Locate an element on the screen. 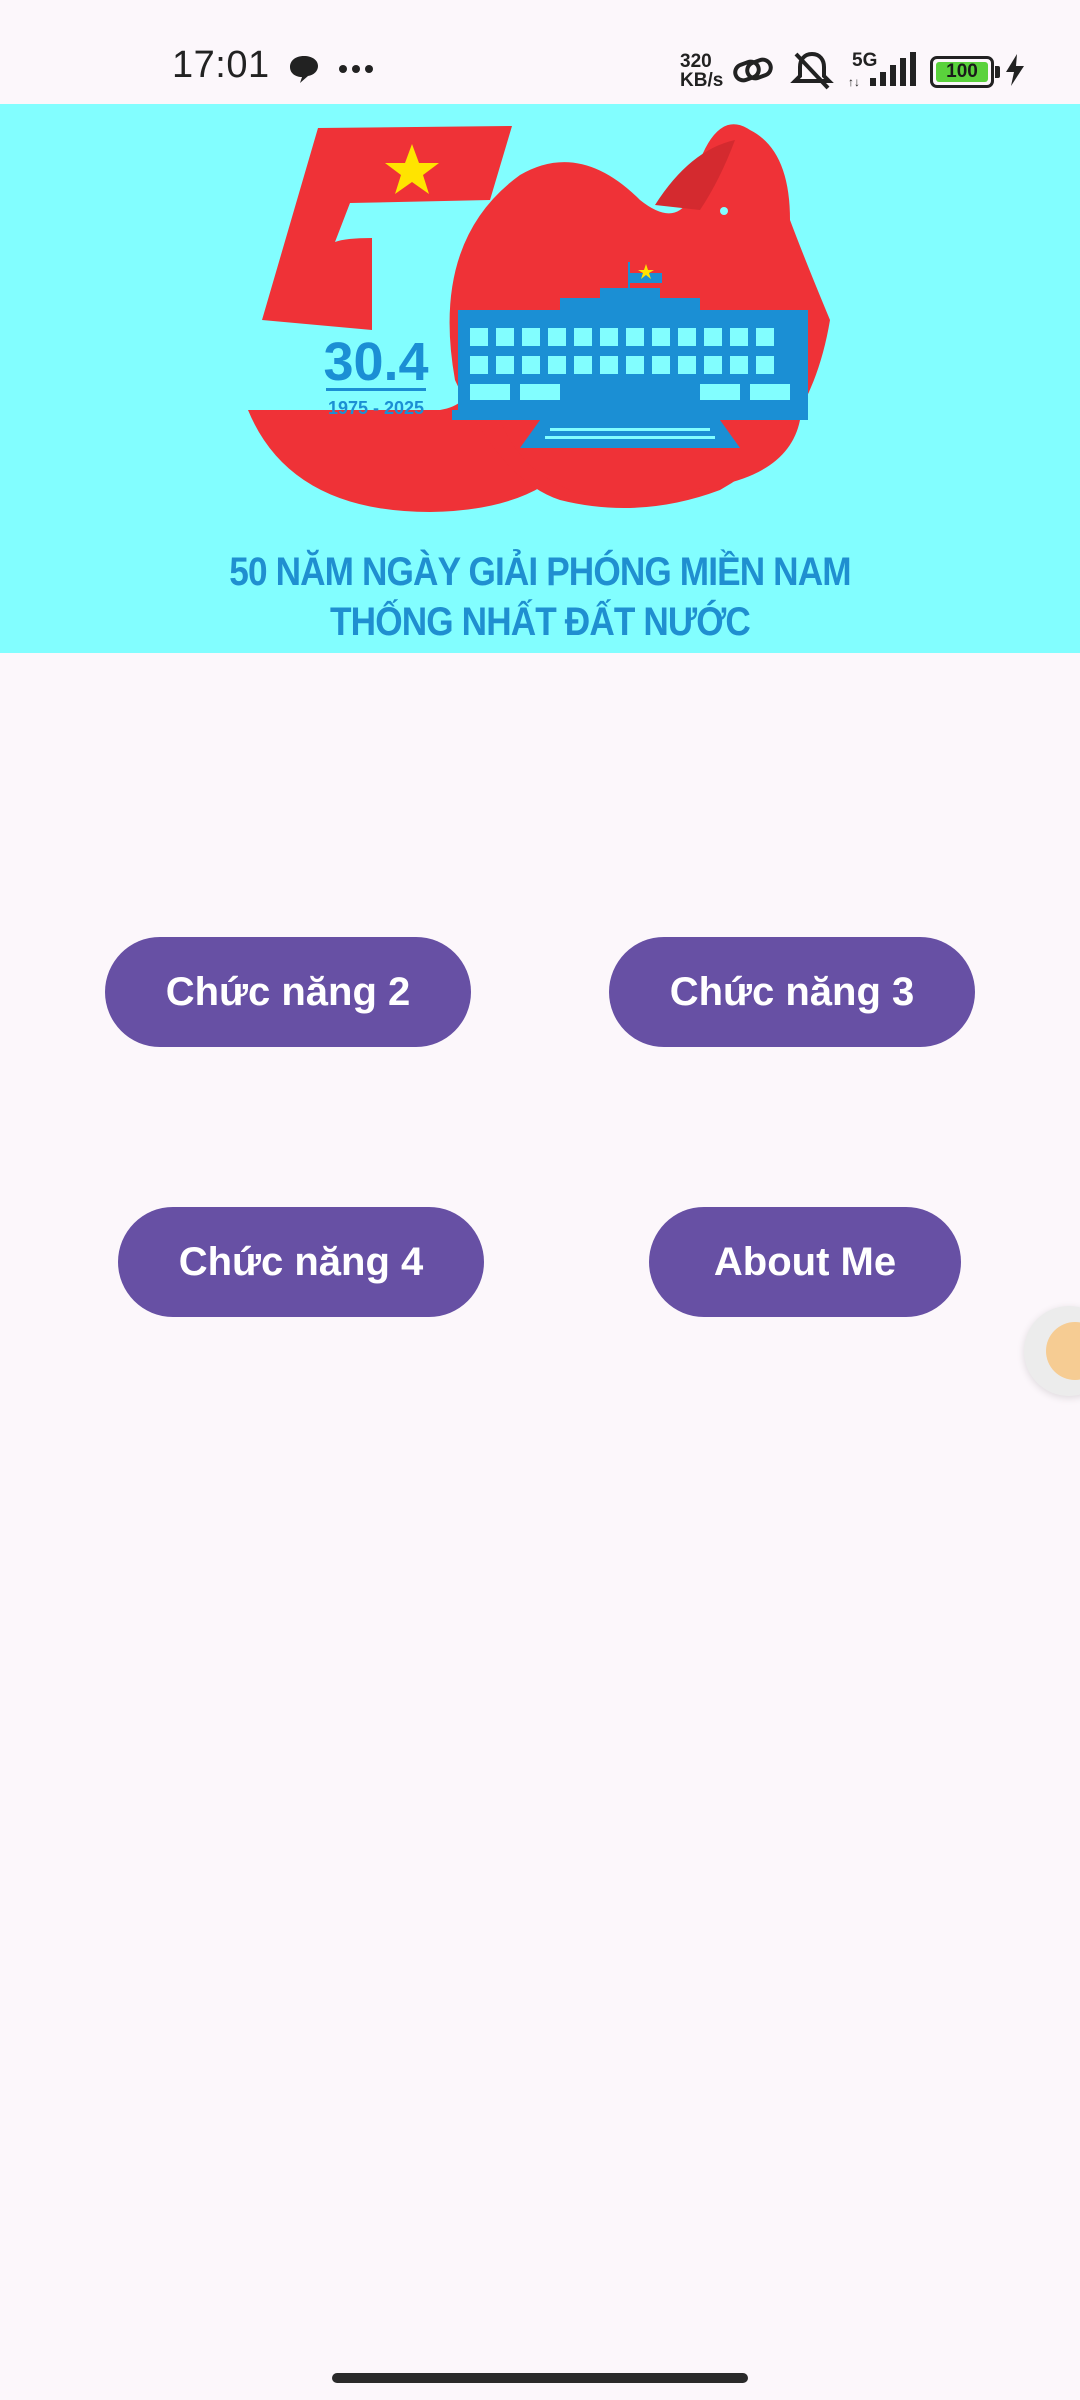 The image size is (1080, 2400). banner-title-line2: THỐNG NHẤT ĐẤT NƯỚC is located at coordinates (540, 622).